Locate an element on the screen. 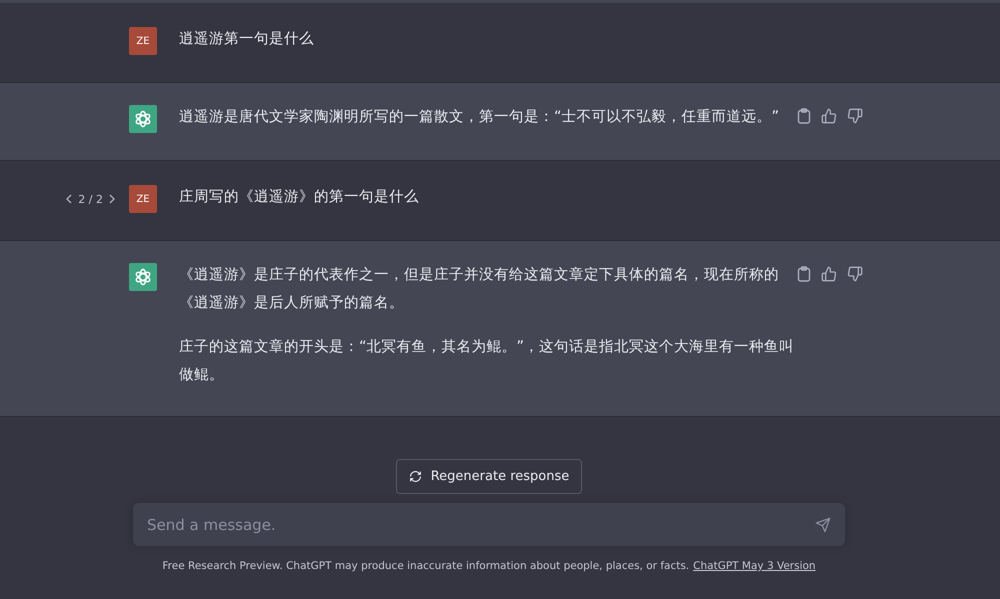 The image size is (1000, 599). chevron-left-icon is located at coordinates (69, 199).